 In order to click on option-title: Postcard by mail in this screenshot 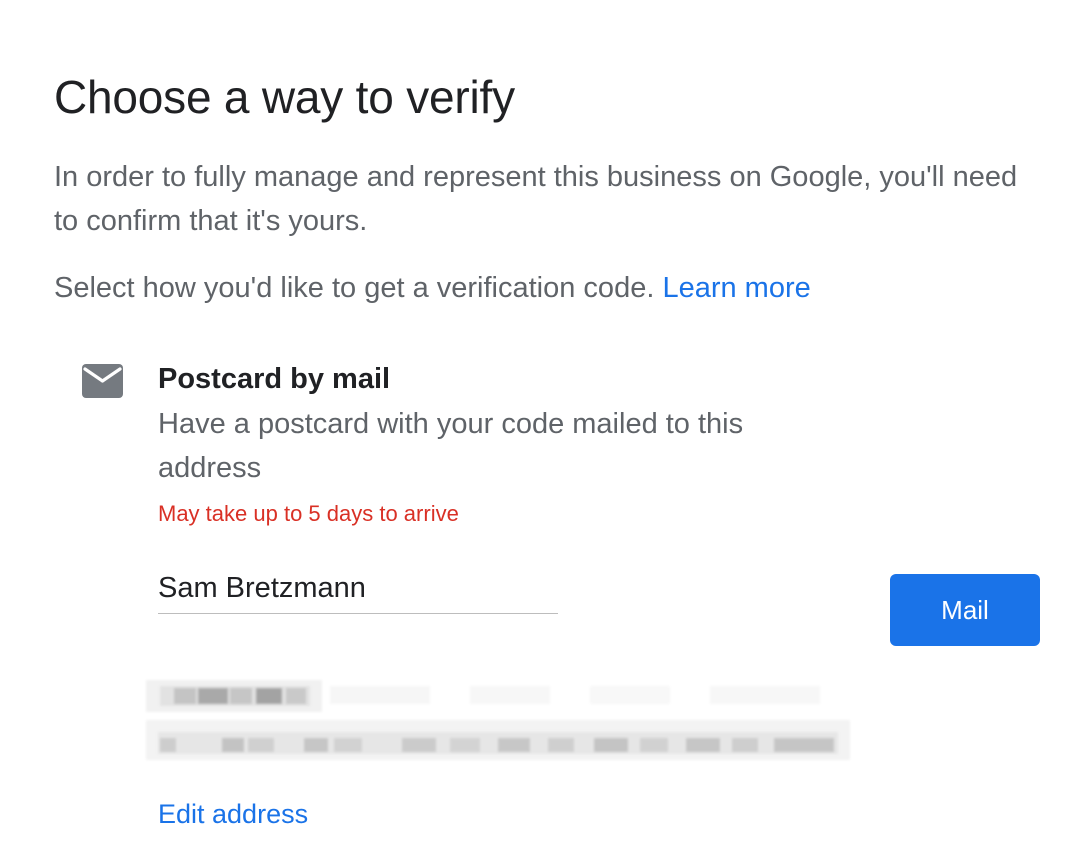, I will do `click(274, 379)`.